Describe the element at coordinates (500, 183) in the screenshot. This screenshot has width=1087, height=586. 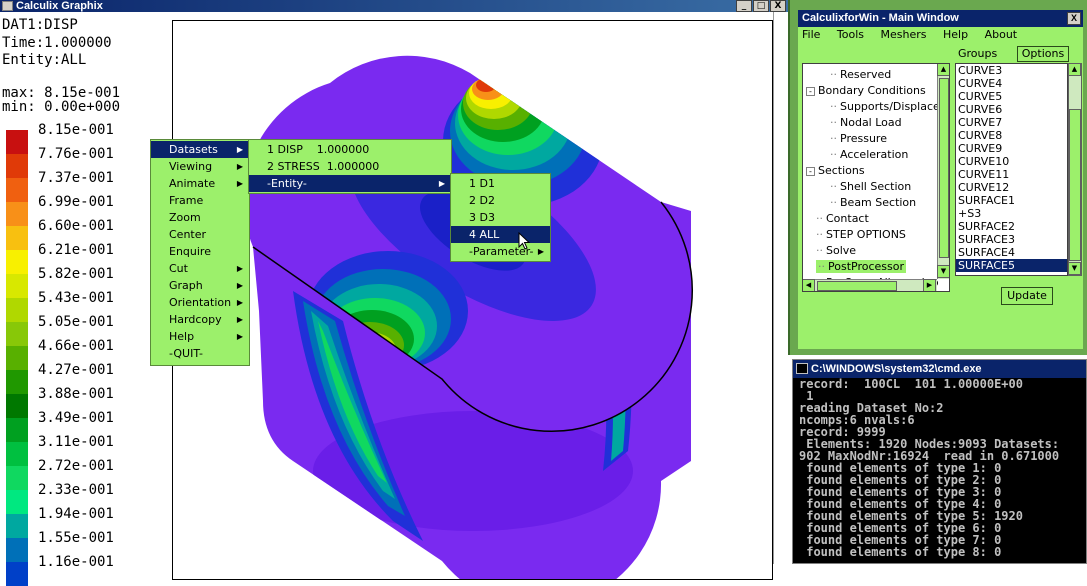
I see `entity-item-1-d1: 1 D1` at that location.